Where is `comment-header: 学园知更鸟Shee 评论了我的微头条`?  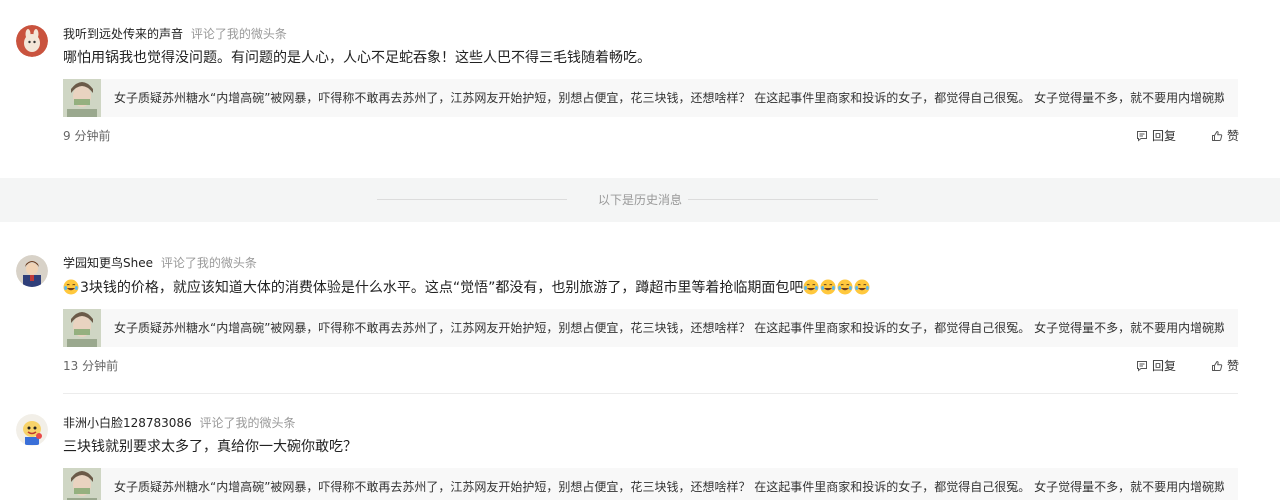 comment-header: 学园知更鸟Shee 评论了我的微头条 is located at coordinates (160, 263).